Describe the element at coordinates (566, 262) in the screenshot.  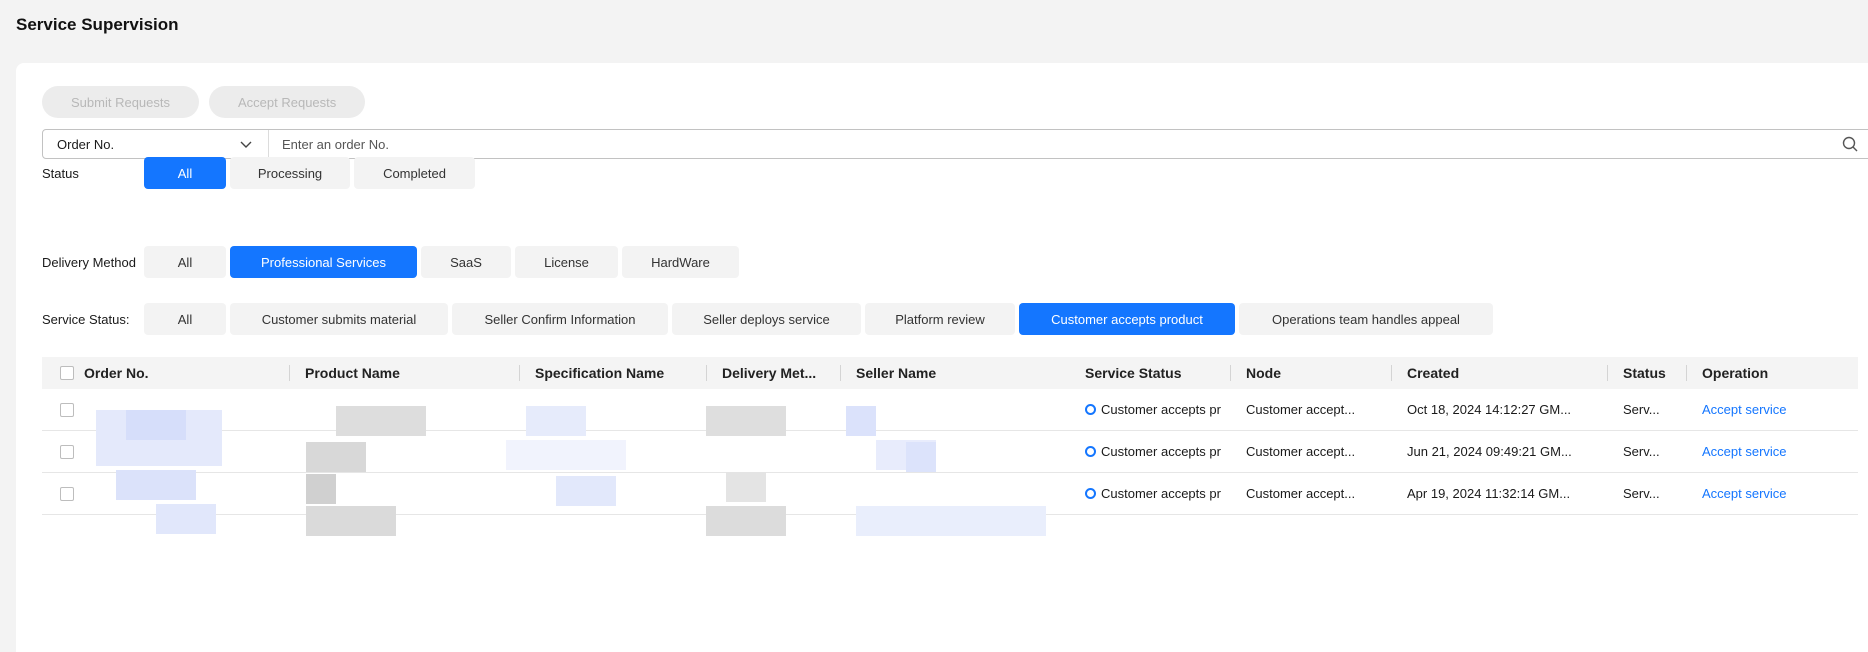
I see `delivery-chip-license: License` at that location.